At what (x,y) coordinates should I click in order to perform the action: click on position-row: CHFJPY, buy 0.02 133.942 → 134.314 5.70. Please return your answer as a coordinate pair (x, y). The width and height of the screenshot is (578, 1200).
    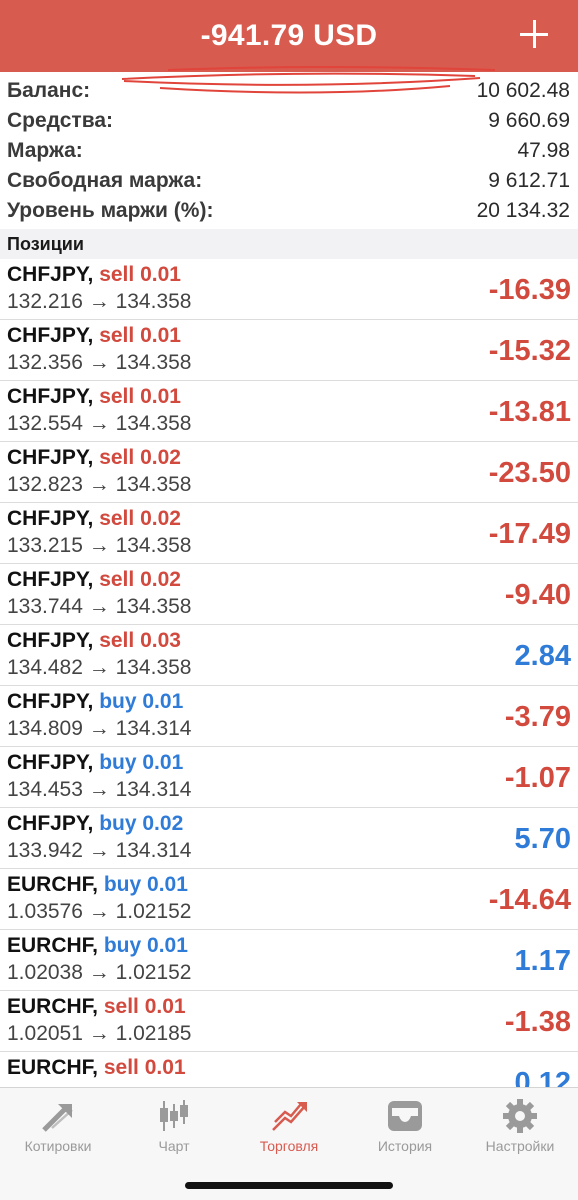
    Looking at the image, I should click on (289, 838).